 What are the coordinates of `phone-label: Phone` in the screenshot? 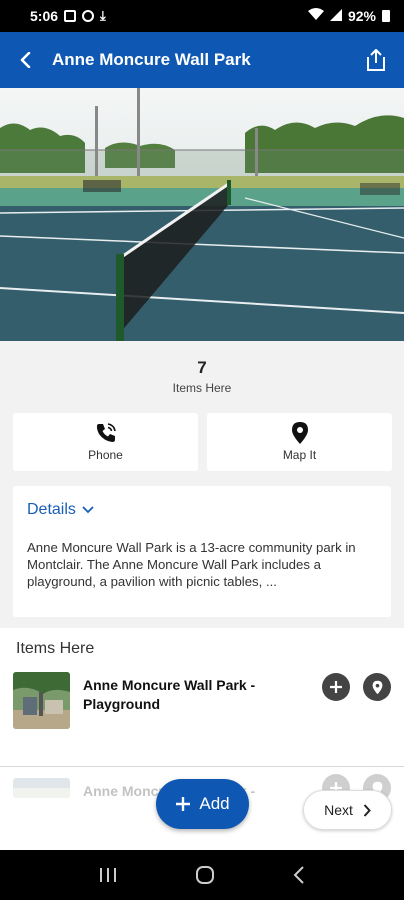 It's located at (105, 455).